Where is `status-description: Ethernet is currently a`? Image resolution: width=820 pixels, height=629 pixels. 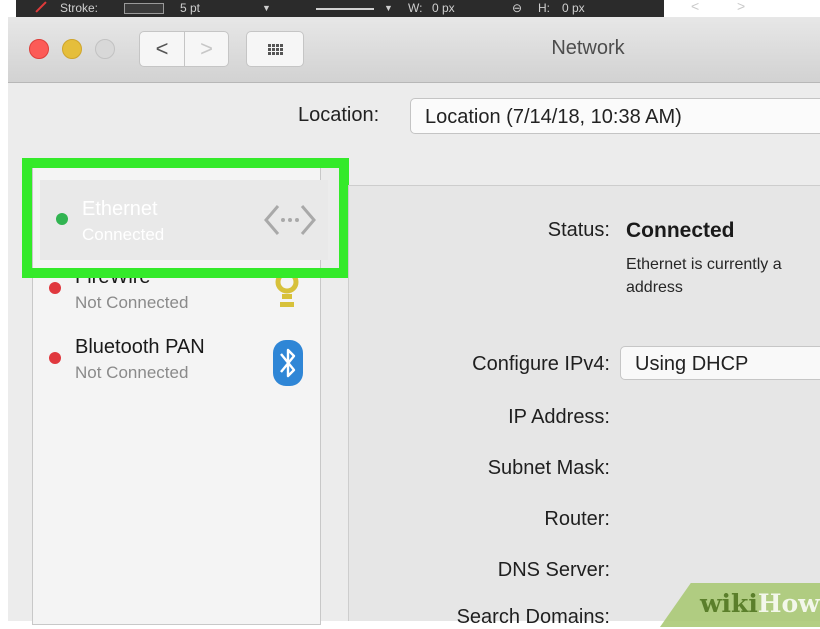 status-description: Ethernet is currently a is located at coordinates (704, 264).